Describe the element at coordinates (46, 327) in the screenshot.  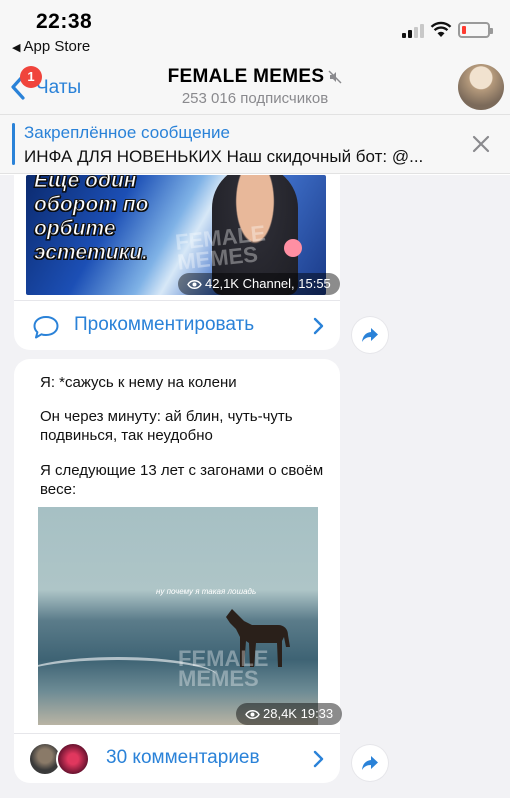
I see `comment-bubble-icon` at that location.